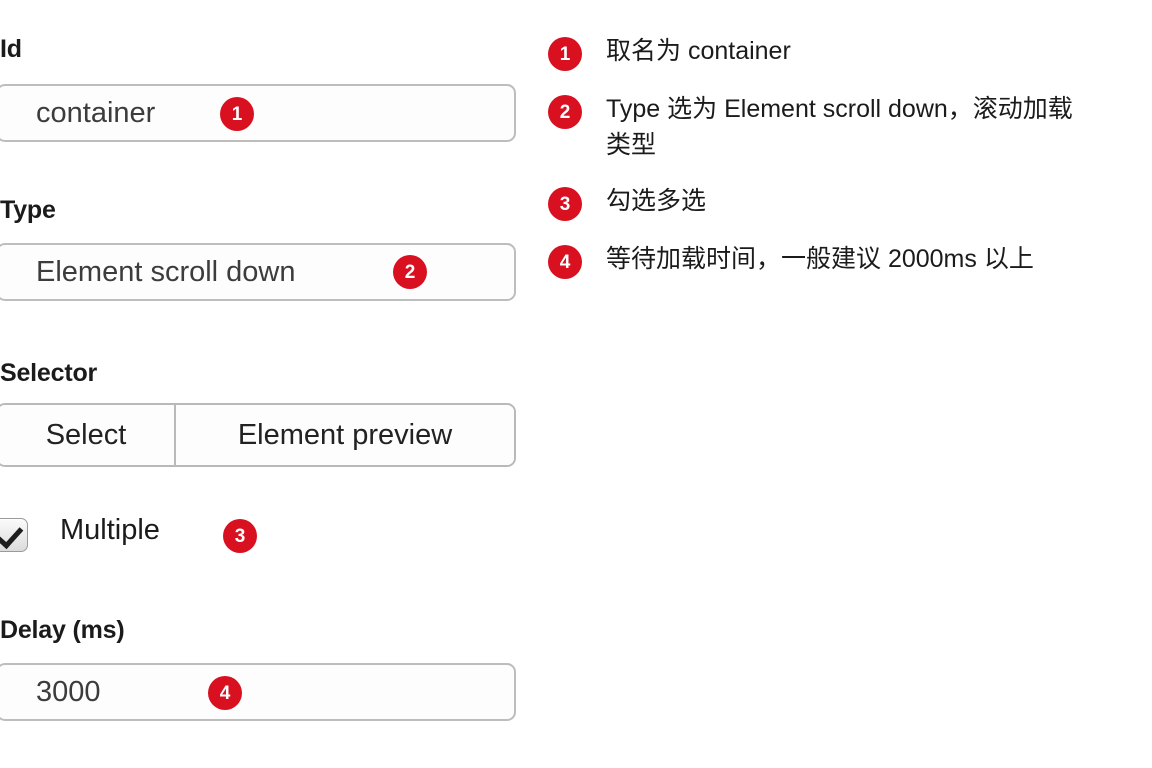 The width and height of the screenshot is (1152, 768). I want to click on annotation-badge-2: 2, so click(565, 112).